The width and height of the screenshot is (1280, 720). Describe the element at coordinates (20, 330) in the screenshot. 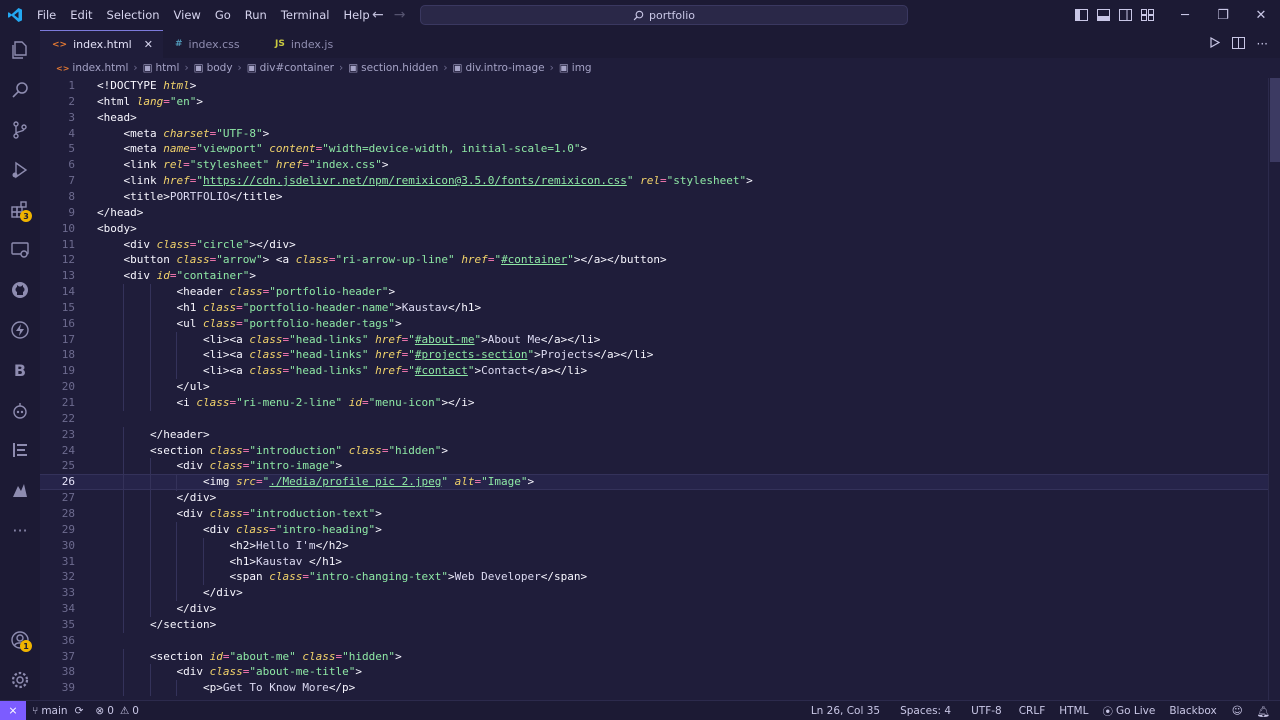

I see `lightning-icon` at that location.